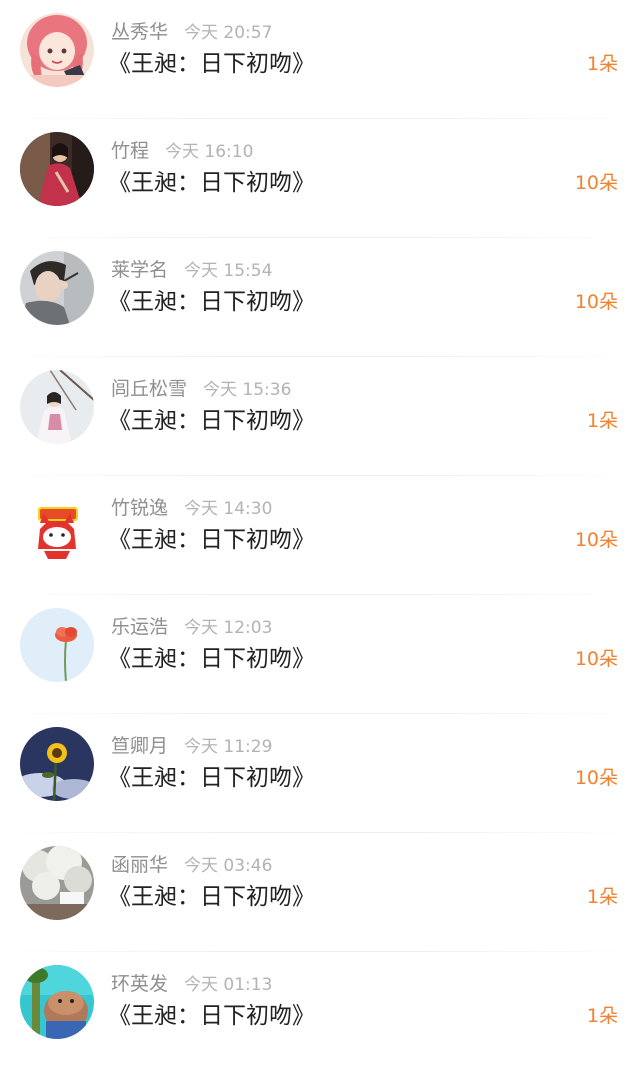 This screenshot has height=1071, width=640. I want to click on list-item: 闾丘松雪 今天 15:36 《王昶：日下初吻》 1朵, so click(320, 416).